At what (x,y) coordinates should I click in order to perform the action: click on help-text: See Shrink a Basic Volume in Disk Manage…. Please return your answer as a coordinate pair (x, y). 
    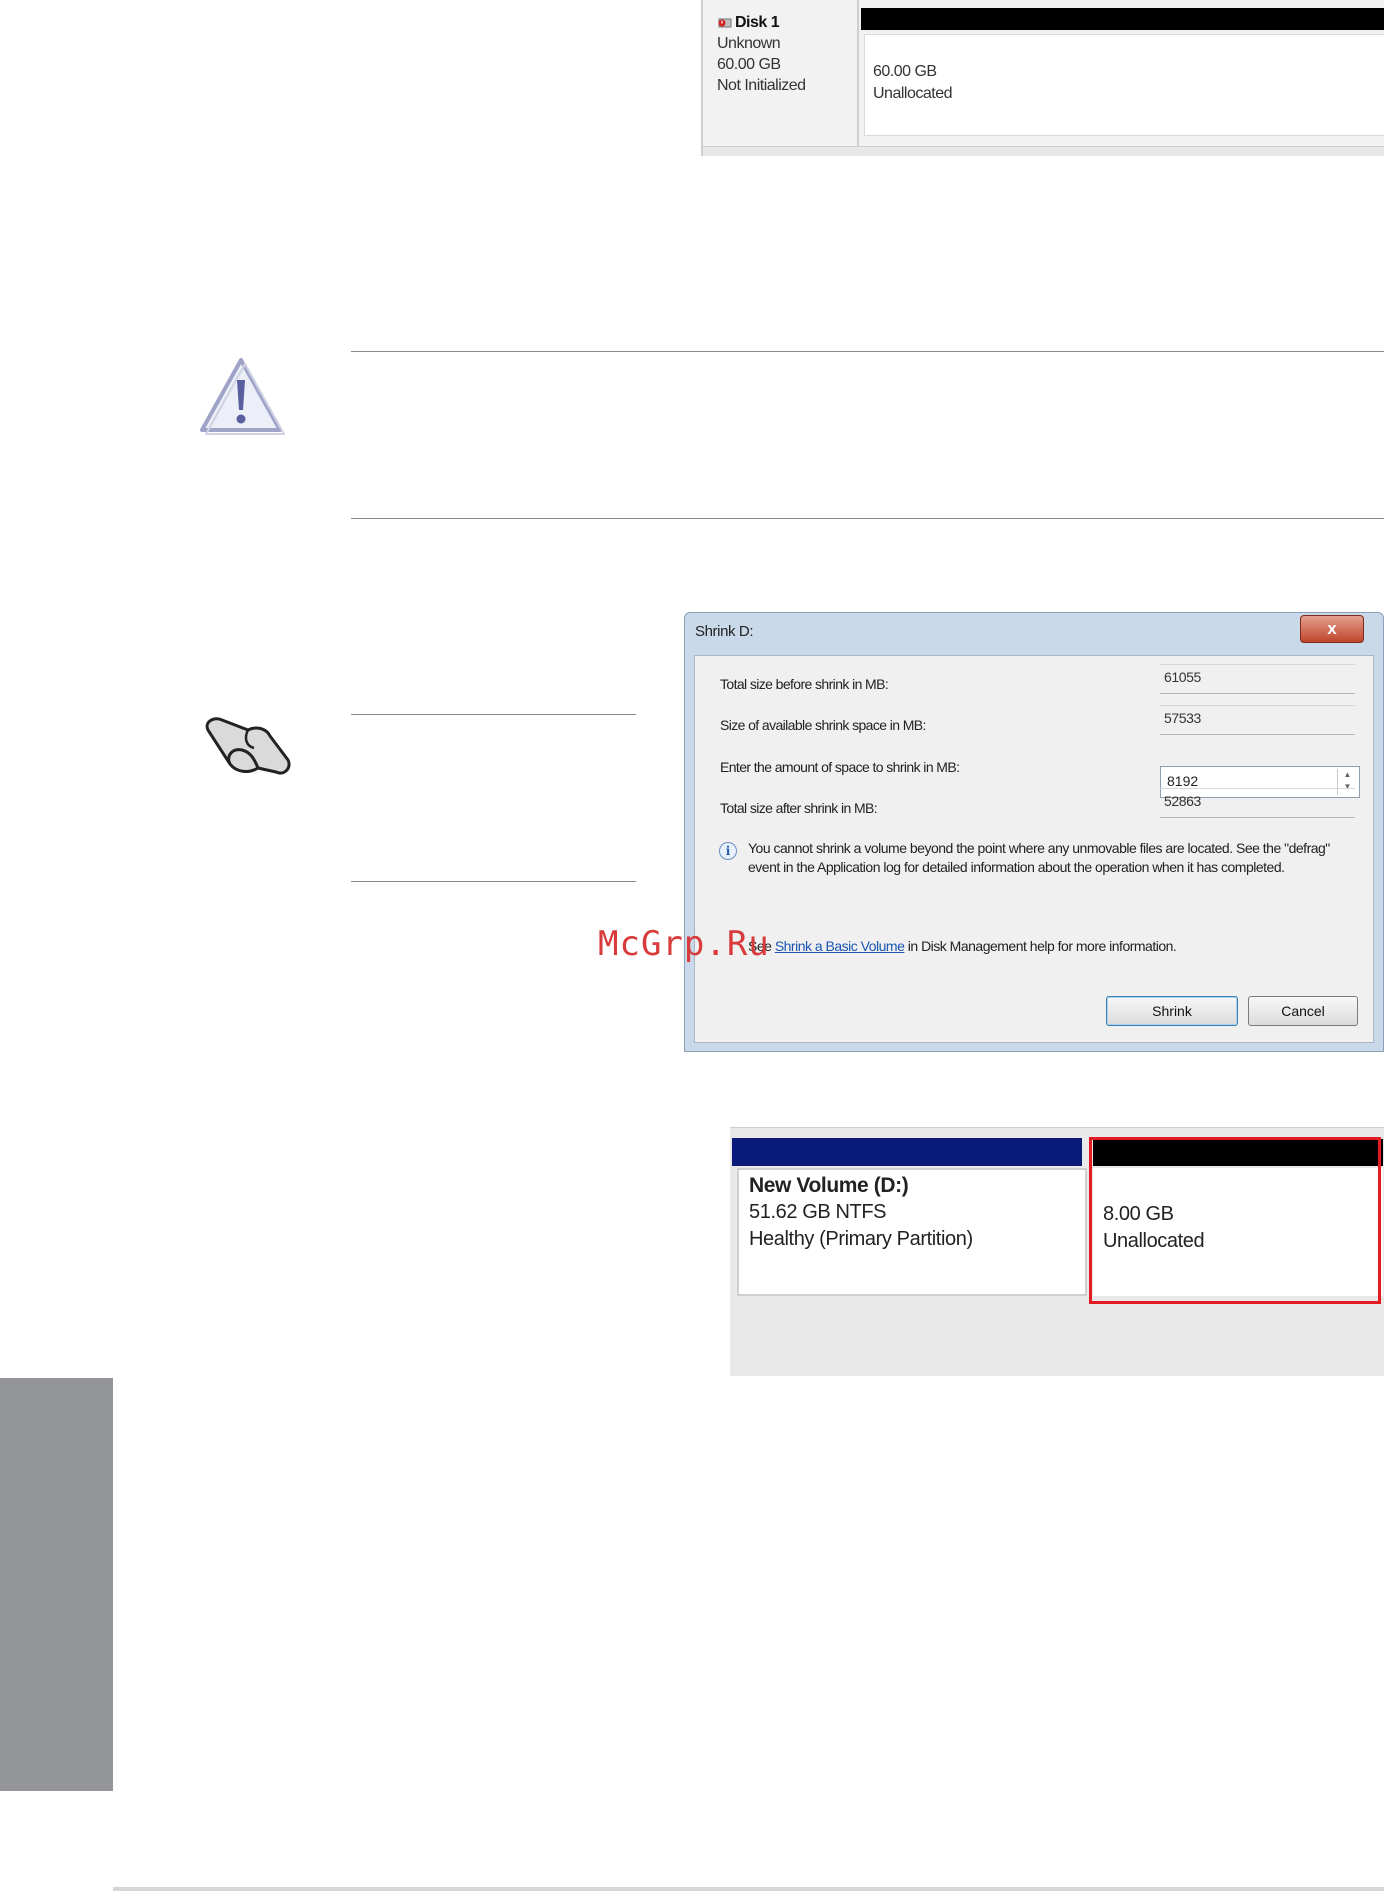
    Looking at the image, I should click on (962, 946).